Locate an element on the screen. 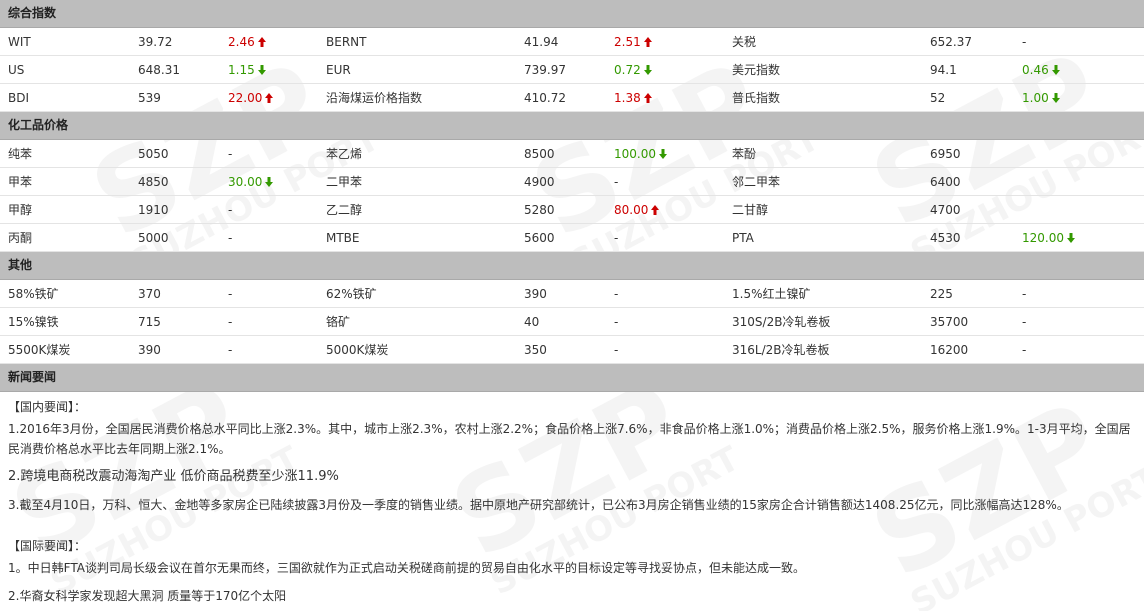  commodity-price: 4700 is located at coordinates (968, 209).